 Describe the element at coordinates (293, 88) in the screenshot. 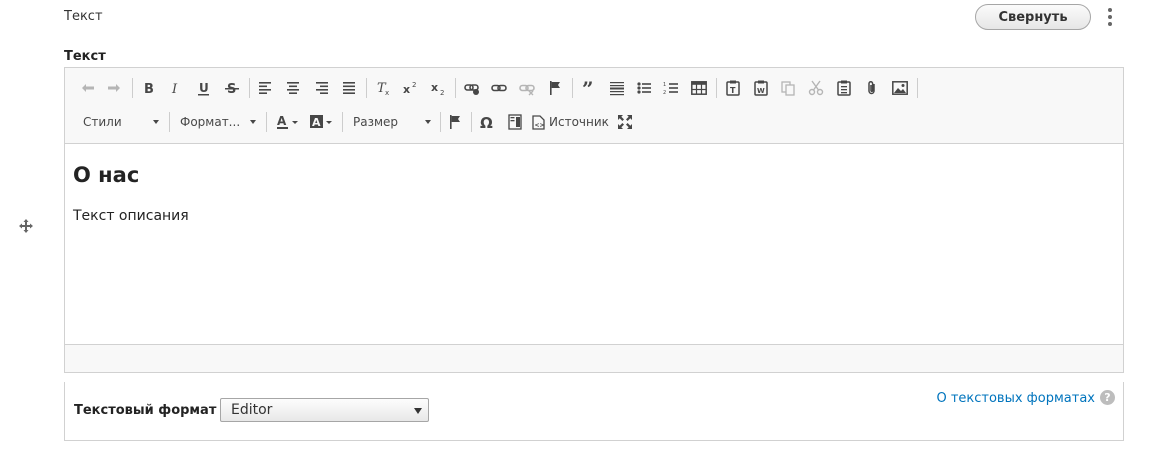

I see `align-center-icon` at that location.